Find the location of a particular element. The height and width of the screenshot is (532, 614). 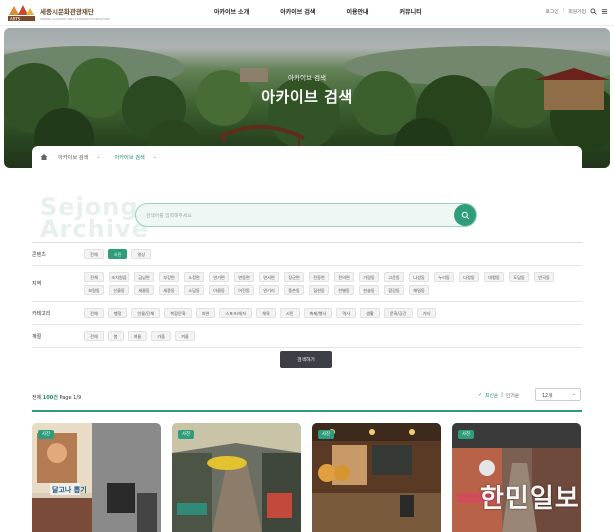

filter-content: 콘텐츠 전체 사진 영상 is located at coordinates (307, 254).